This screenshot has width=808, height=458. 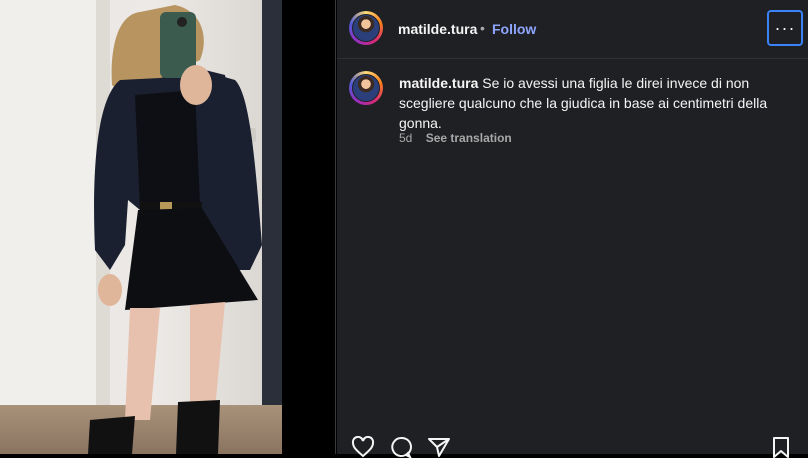 I want to click on author-username: matilde.tura, so click(x=437, y=29).